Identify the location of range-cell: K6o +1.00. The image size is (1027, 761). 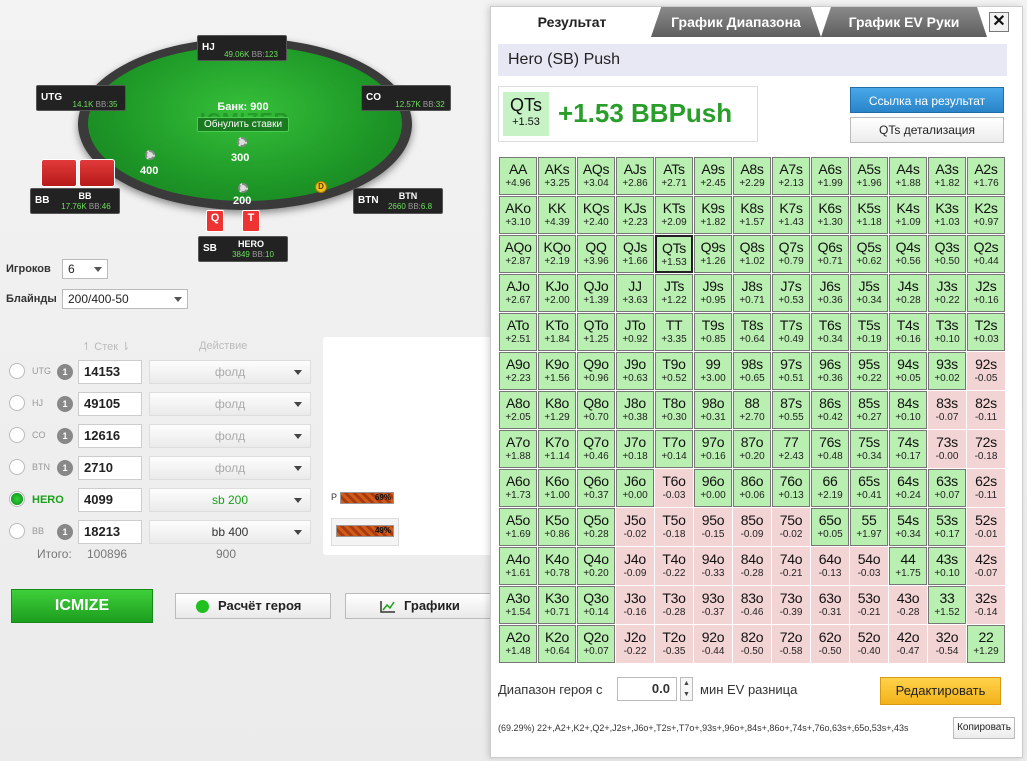
(557, 488).